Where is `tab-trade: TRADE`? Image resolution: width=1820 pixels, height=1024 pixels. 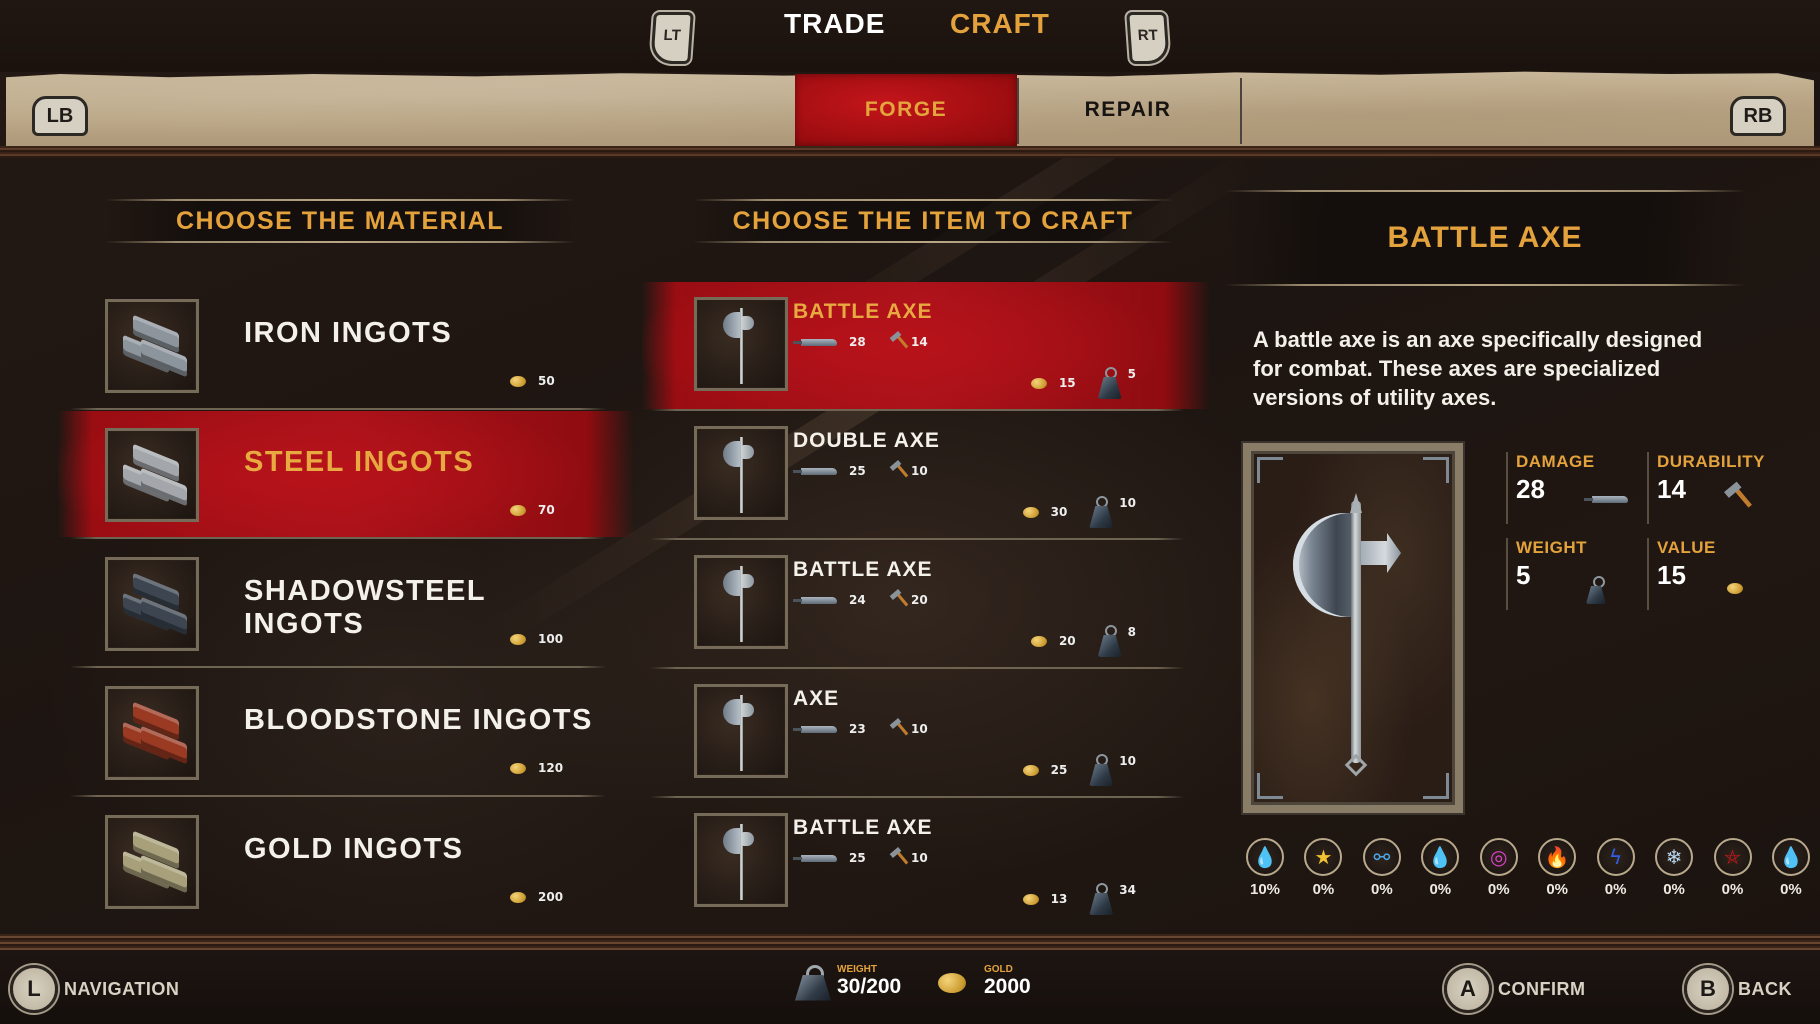
tab-trade: TRADE is located at coordinates (834, 24).